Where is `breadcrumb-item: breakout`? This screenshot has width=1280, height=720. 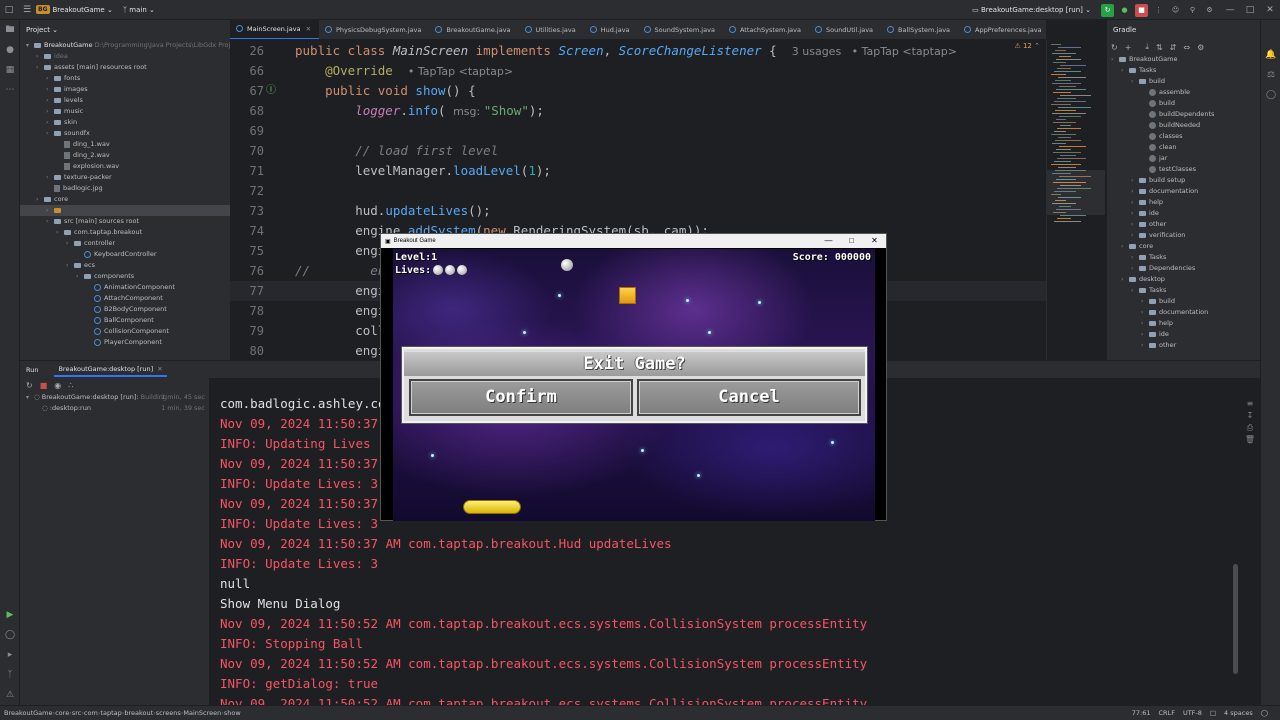
breadcrumb-item: breakout is located at coordinates (138, 713).